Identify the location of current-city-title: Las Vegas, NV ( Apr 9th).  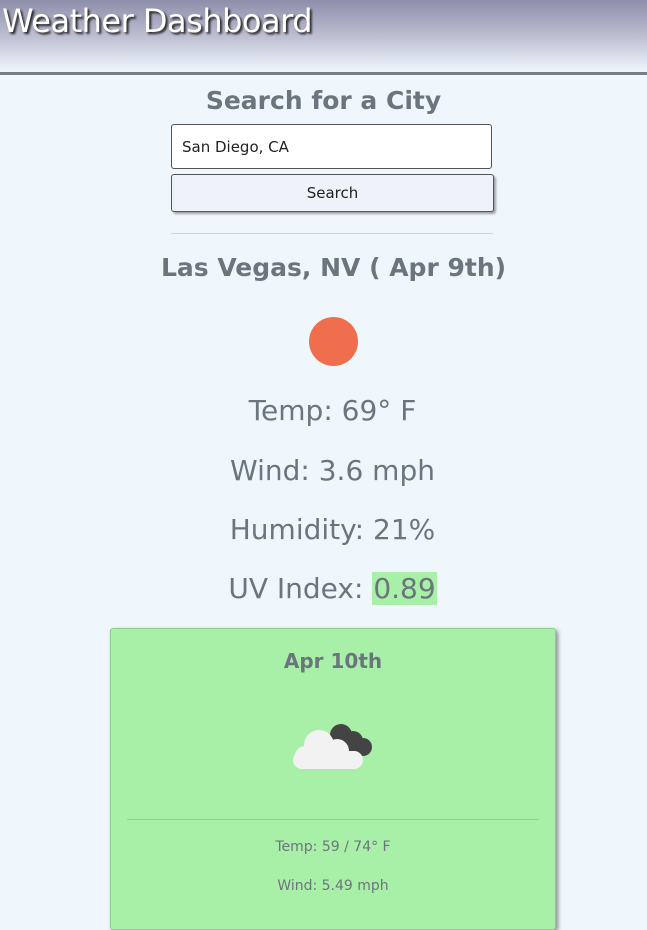
(333, 267).